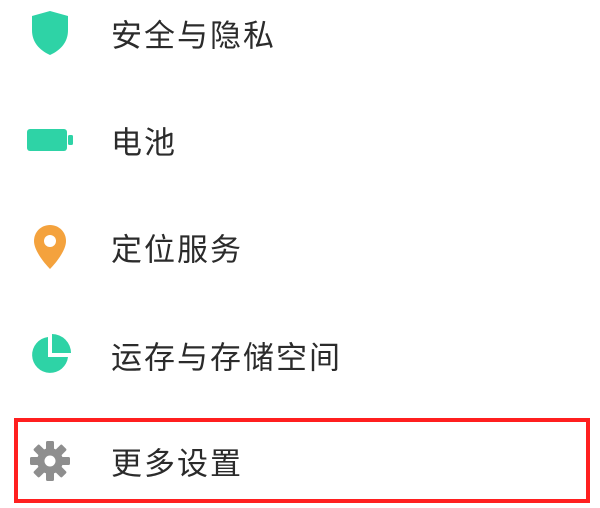  Describe the element at coordinates (50, 355) in the screenshot. I see `pie-chart-icon` at that location.